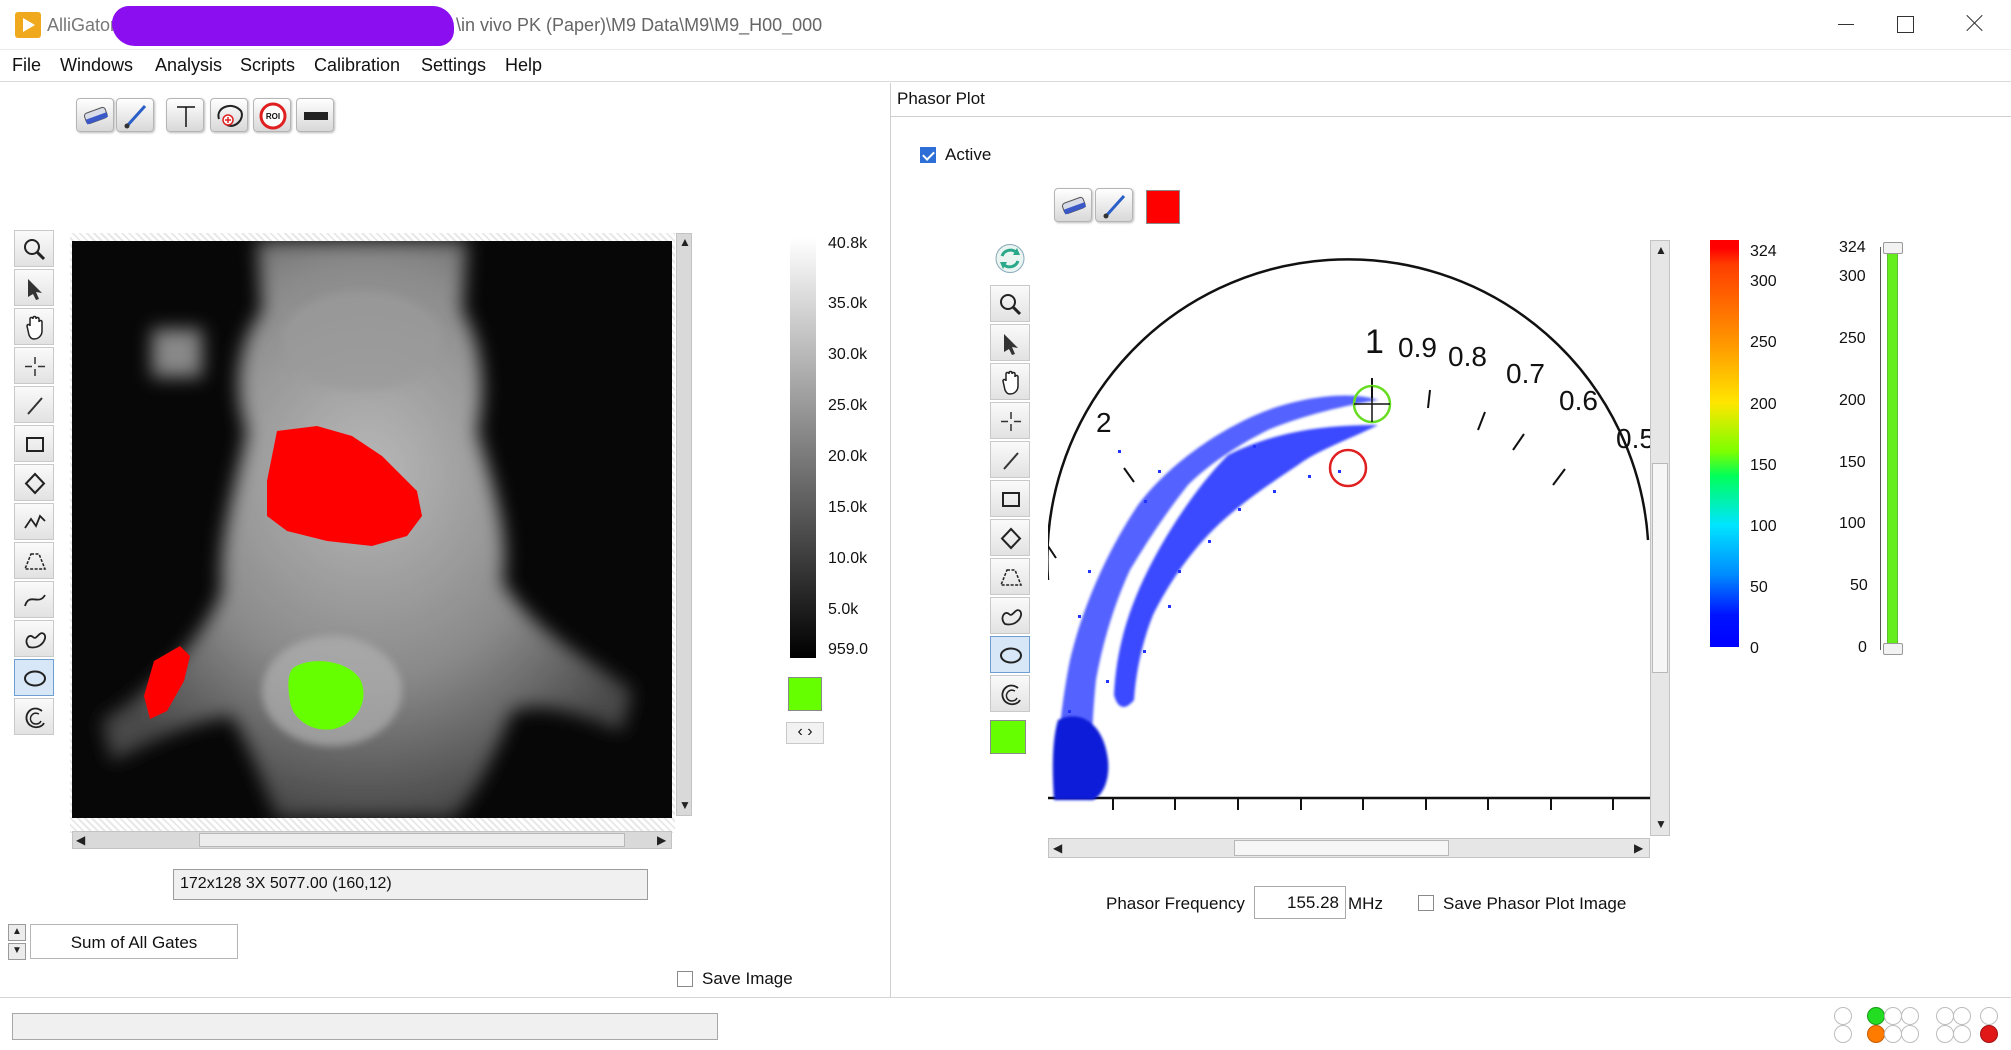  I want to click on progress-bar, so click(365, 1026).